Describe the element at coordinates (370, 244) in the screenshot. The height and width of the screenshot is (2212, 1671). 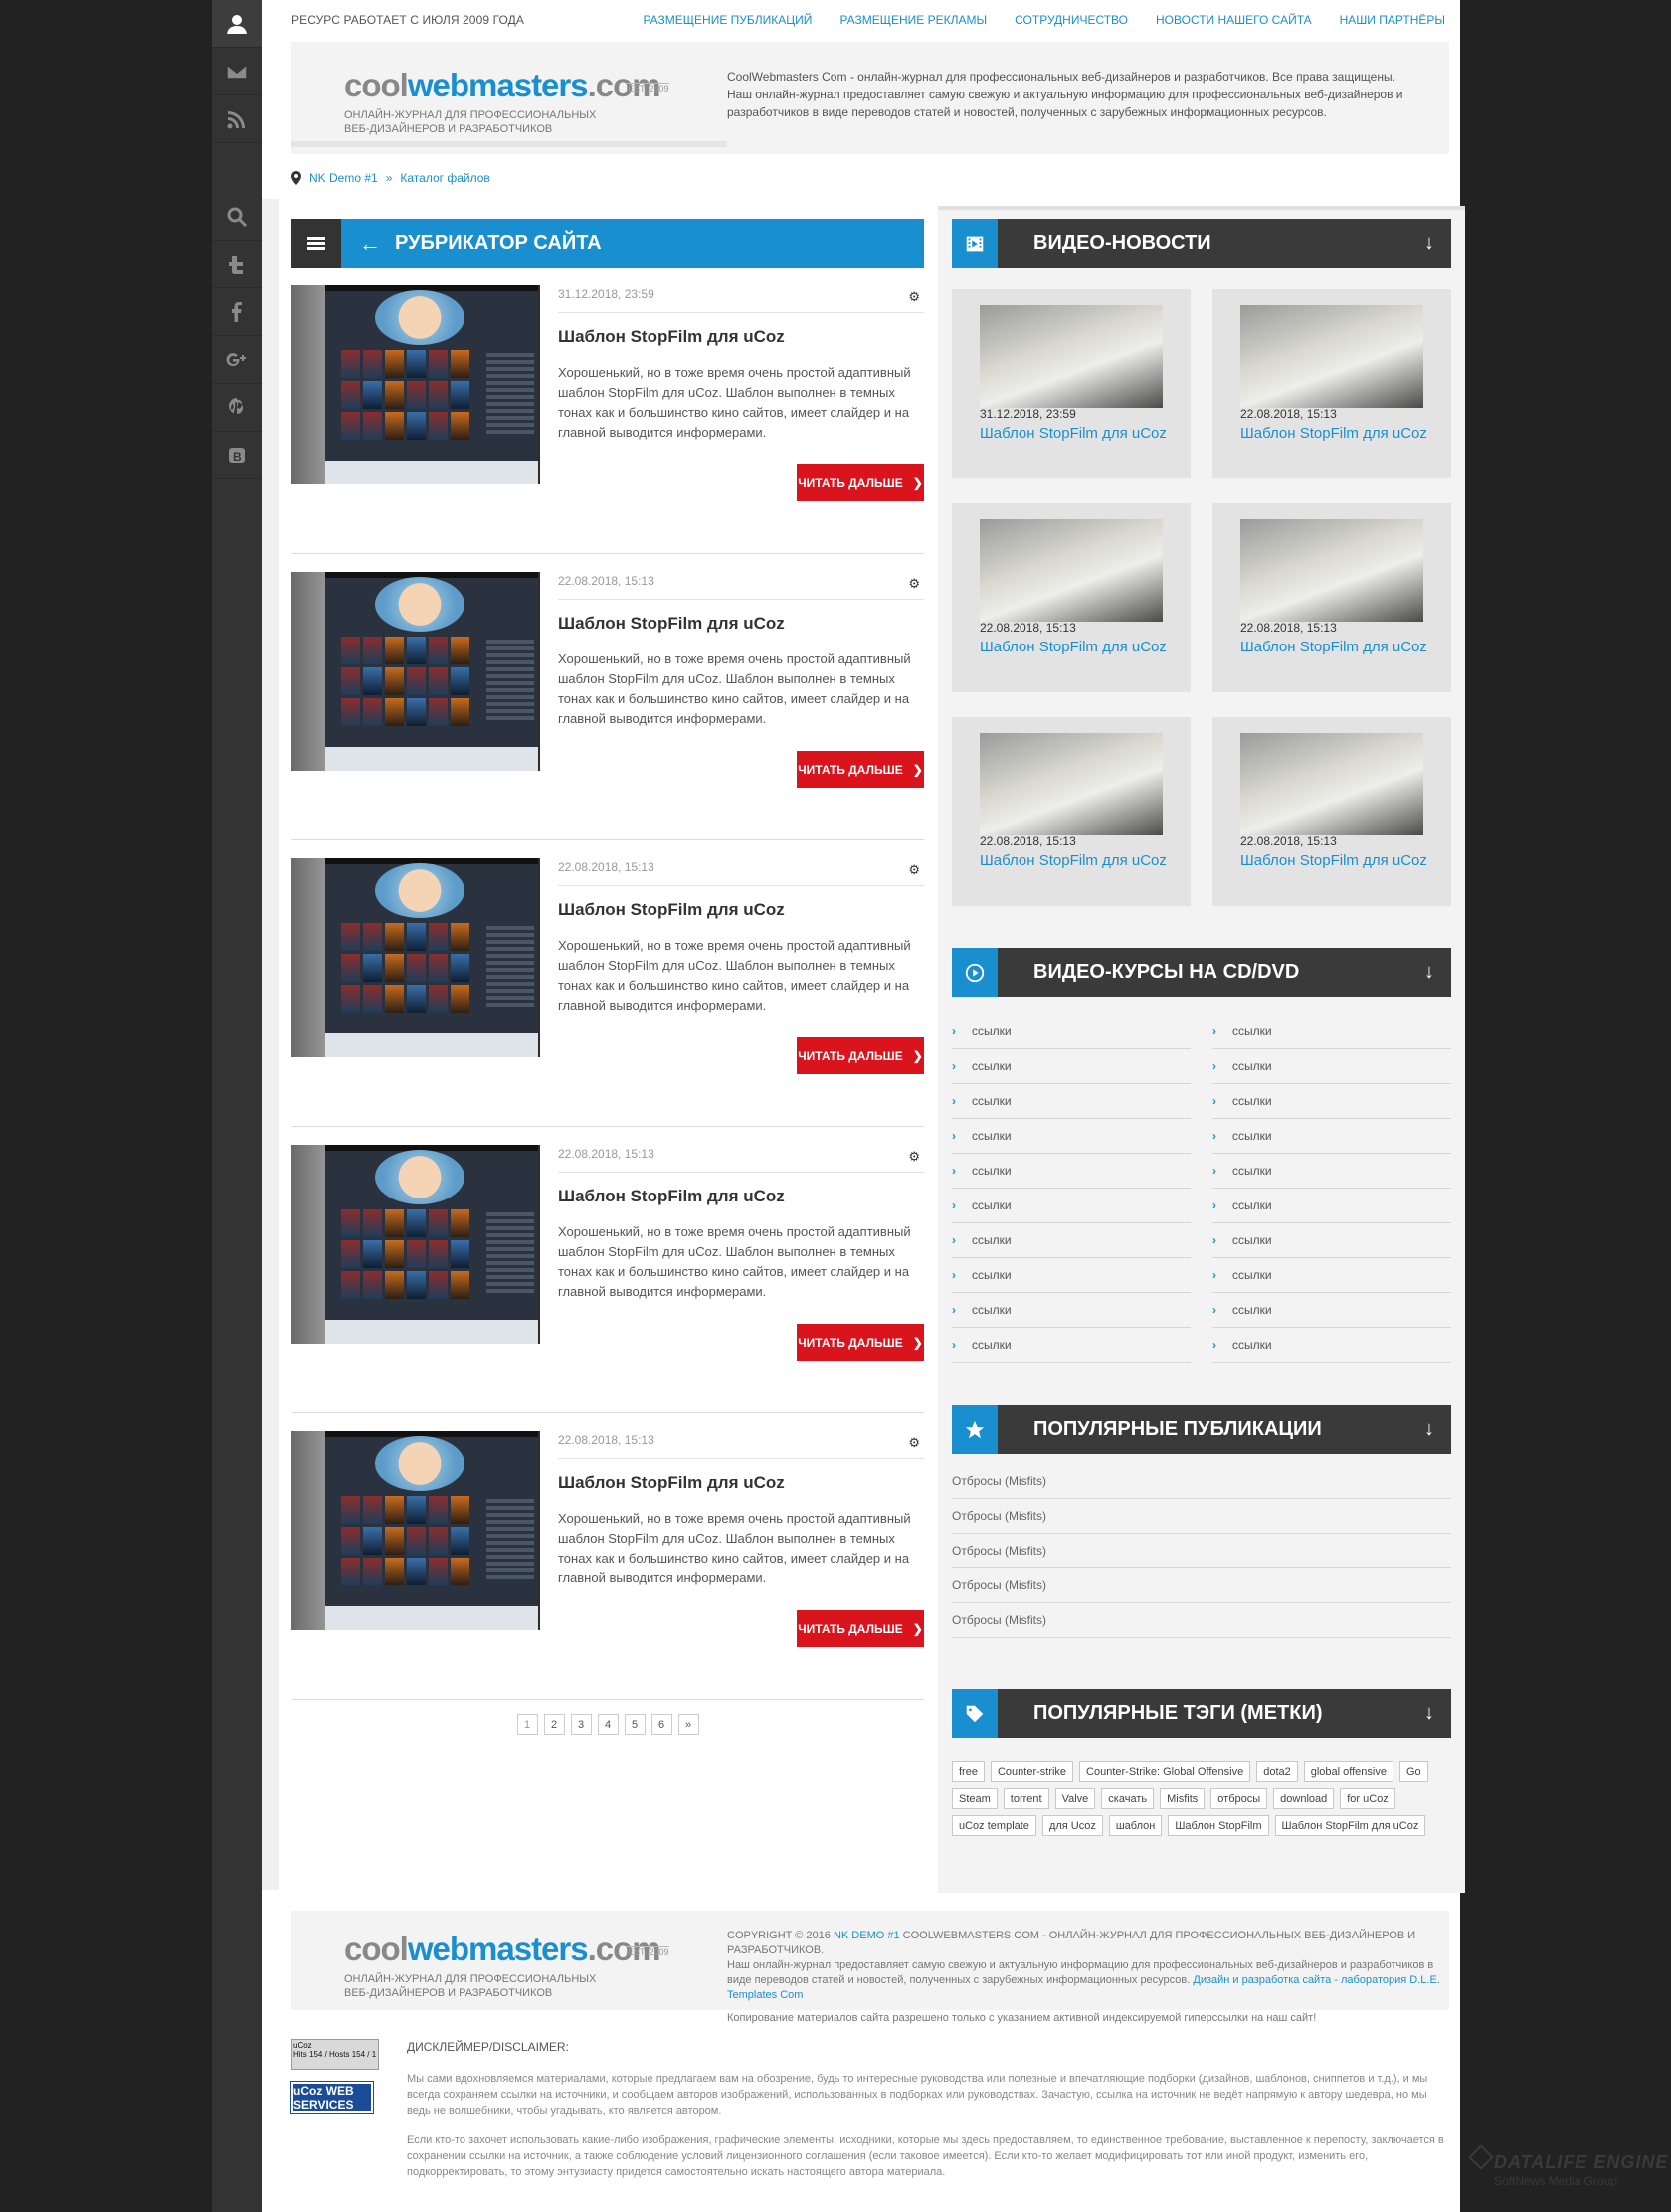
I see `arrow-left-icon: ←` at that location.